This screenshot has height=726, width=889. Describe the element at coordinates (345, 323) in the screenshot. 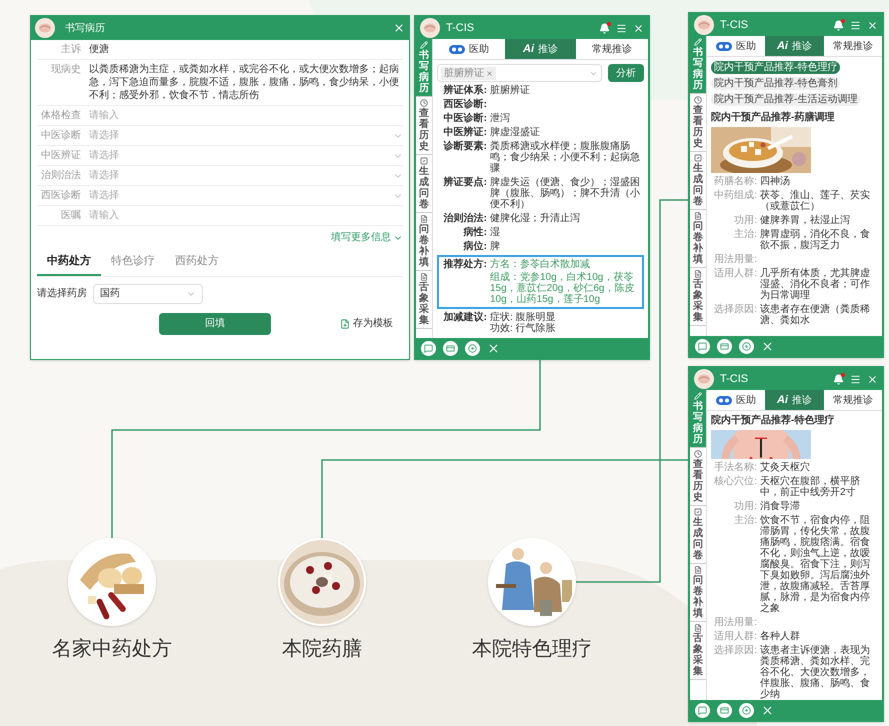

I see `file-plus-icon` at that location.